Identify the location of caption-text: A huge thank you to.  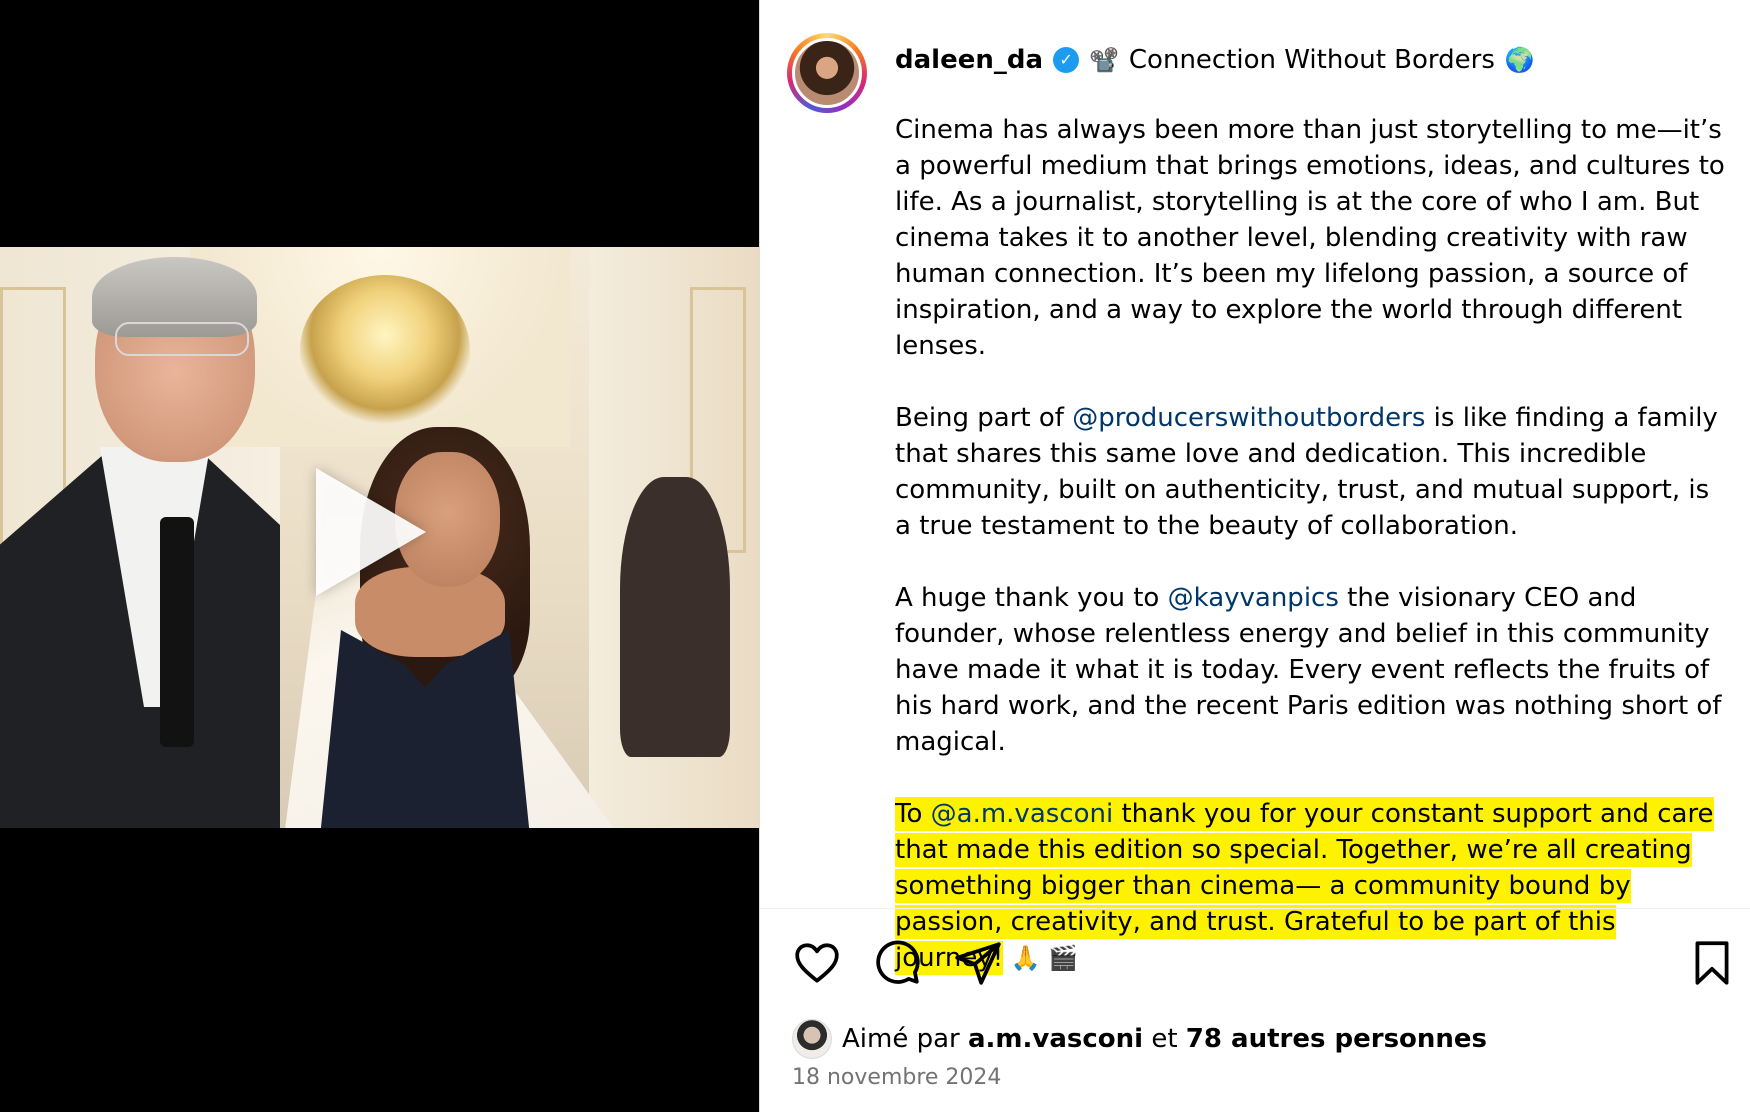
(1031, 598).